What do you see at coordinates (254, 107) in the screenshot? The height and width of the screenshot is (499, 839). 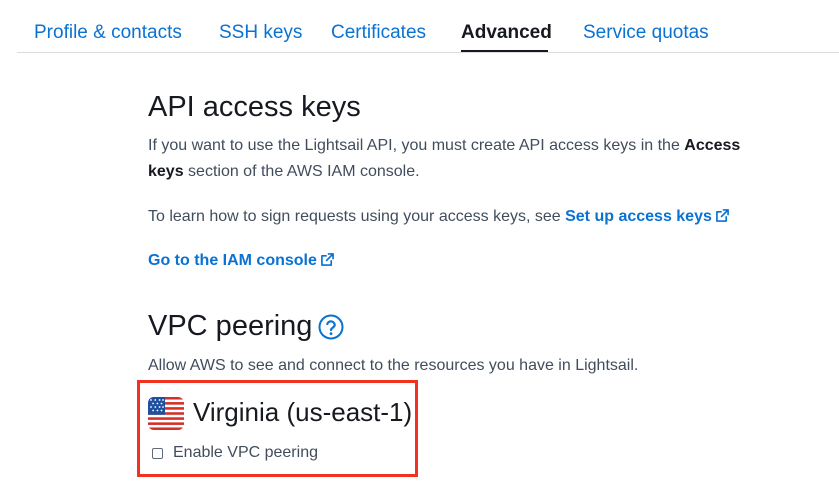 I see `api-keys-heading: API access keys` at bounding box center [254, 107].